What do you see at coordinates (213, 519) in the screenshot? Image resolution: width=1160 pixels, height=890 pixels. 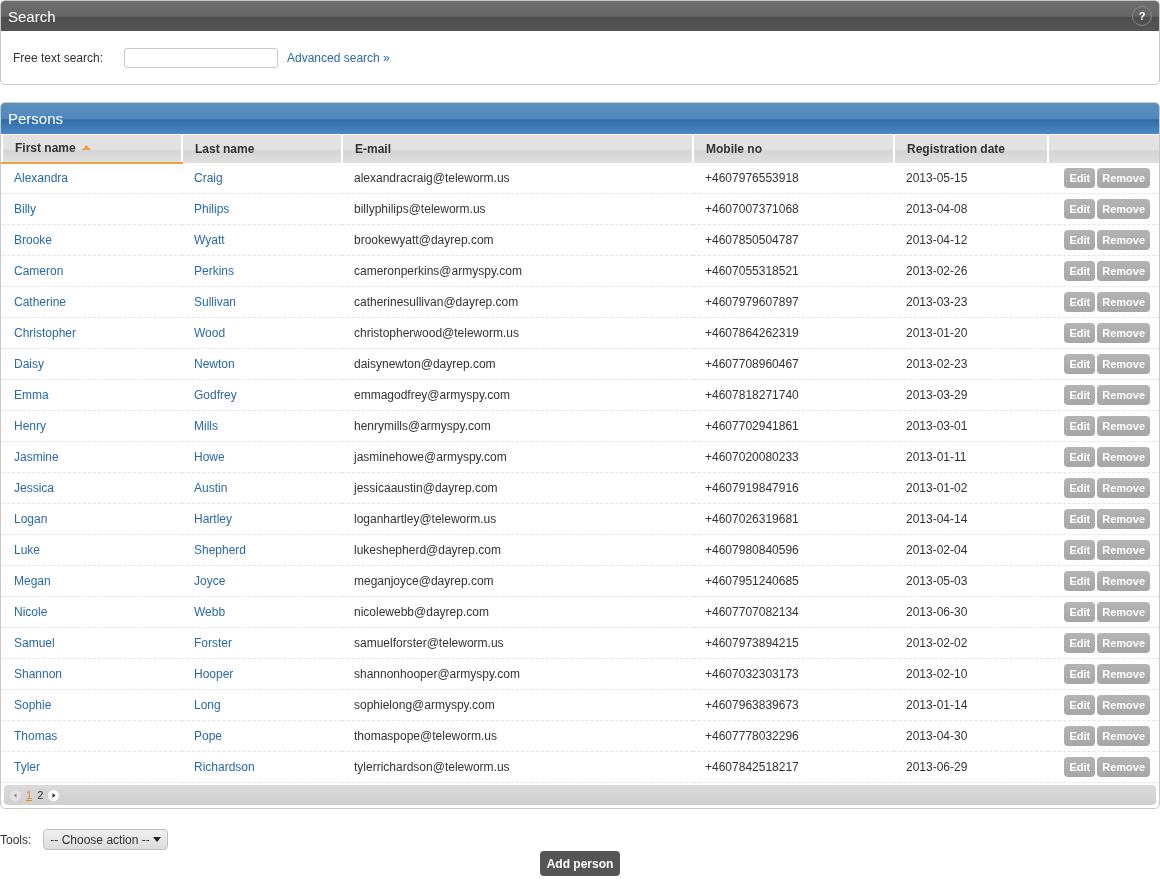 I see `last-name-link: Hartley` at bounding box center [213, 519].